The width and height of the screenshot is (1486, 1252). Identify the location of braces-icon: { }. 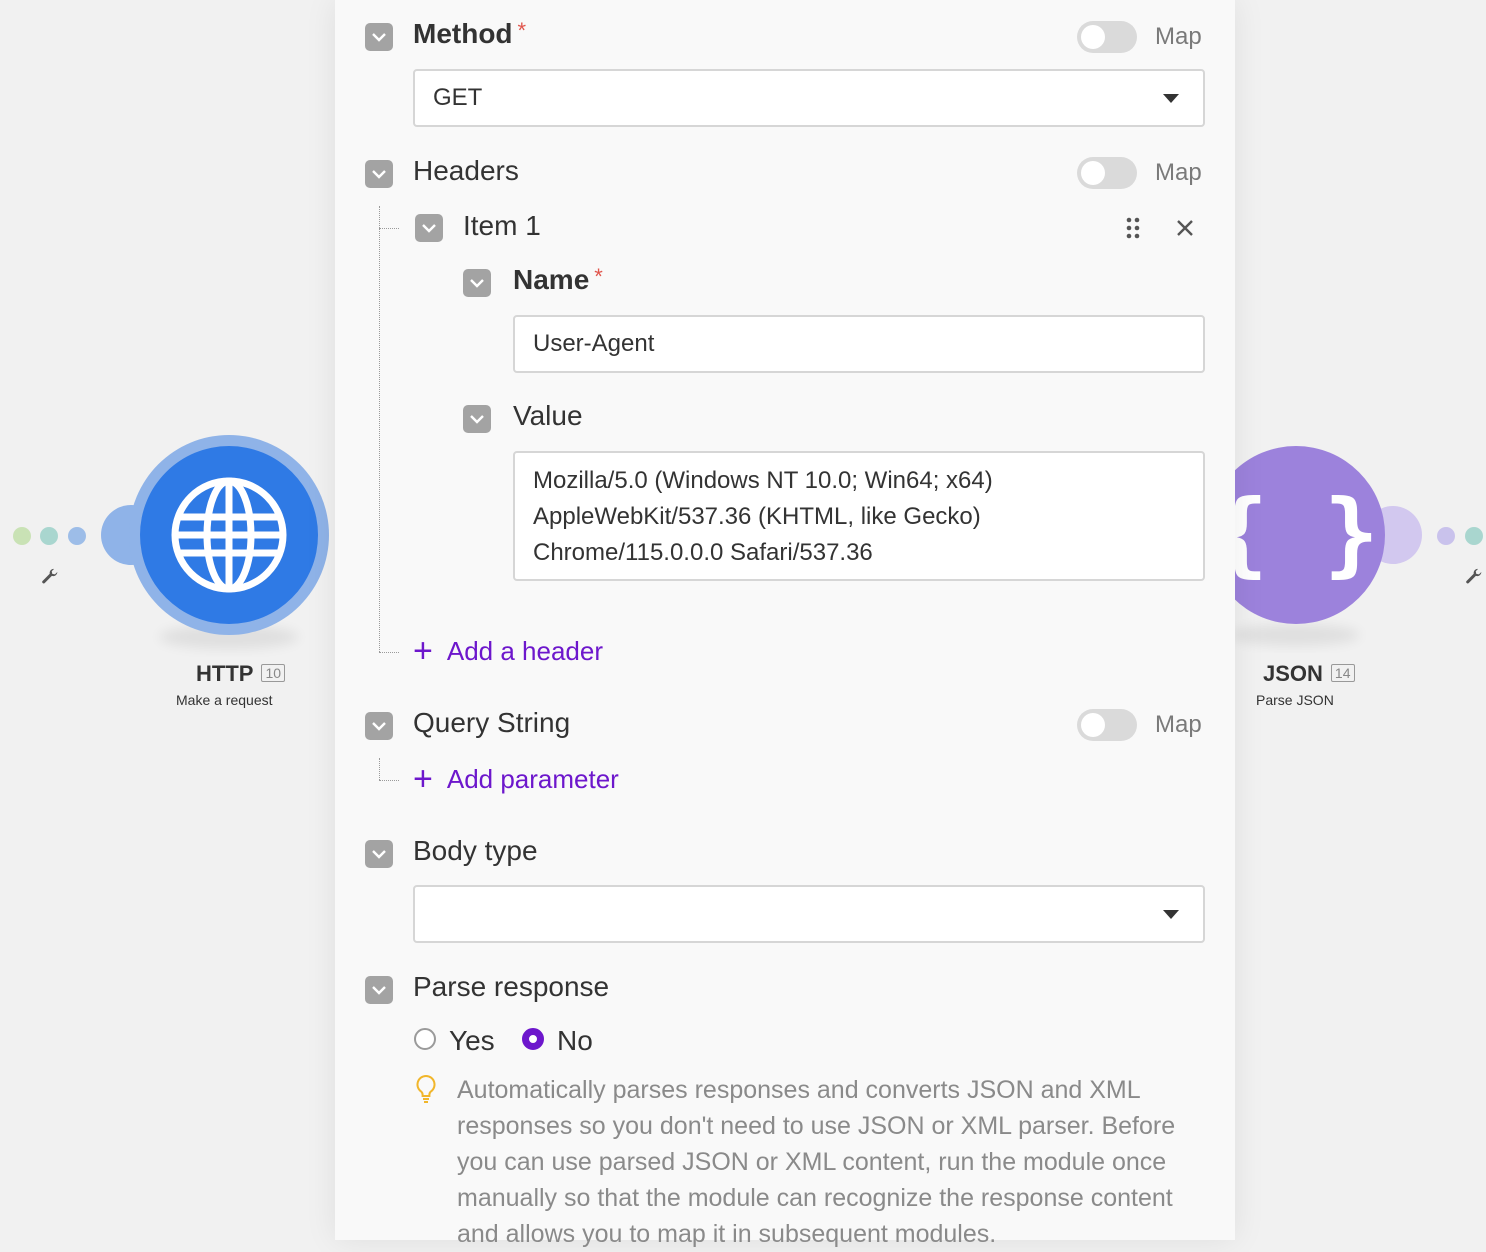
(1296, 533).